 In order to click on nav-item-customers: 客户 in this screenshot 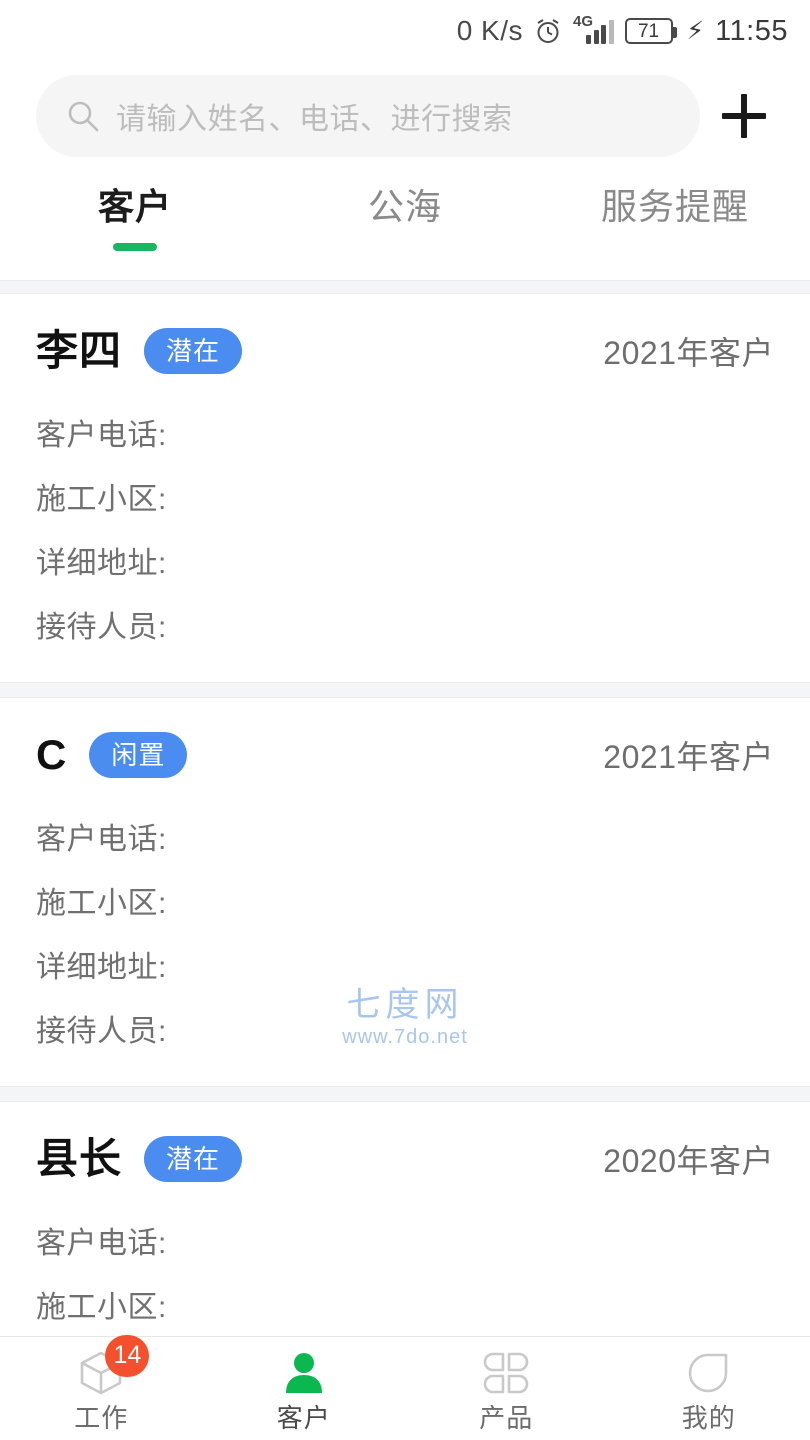, I will do `click(304, 1388)`.